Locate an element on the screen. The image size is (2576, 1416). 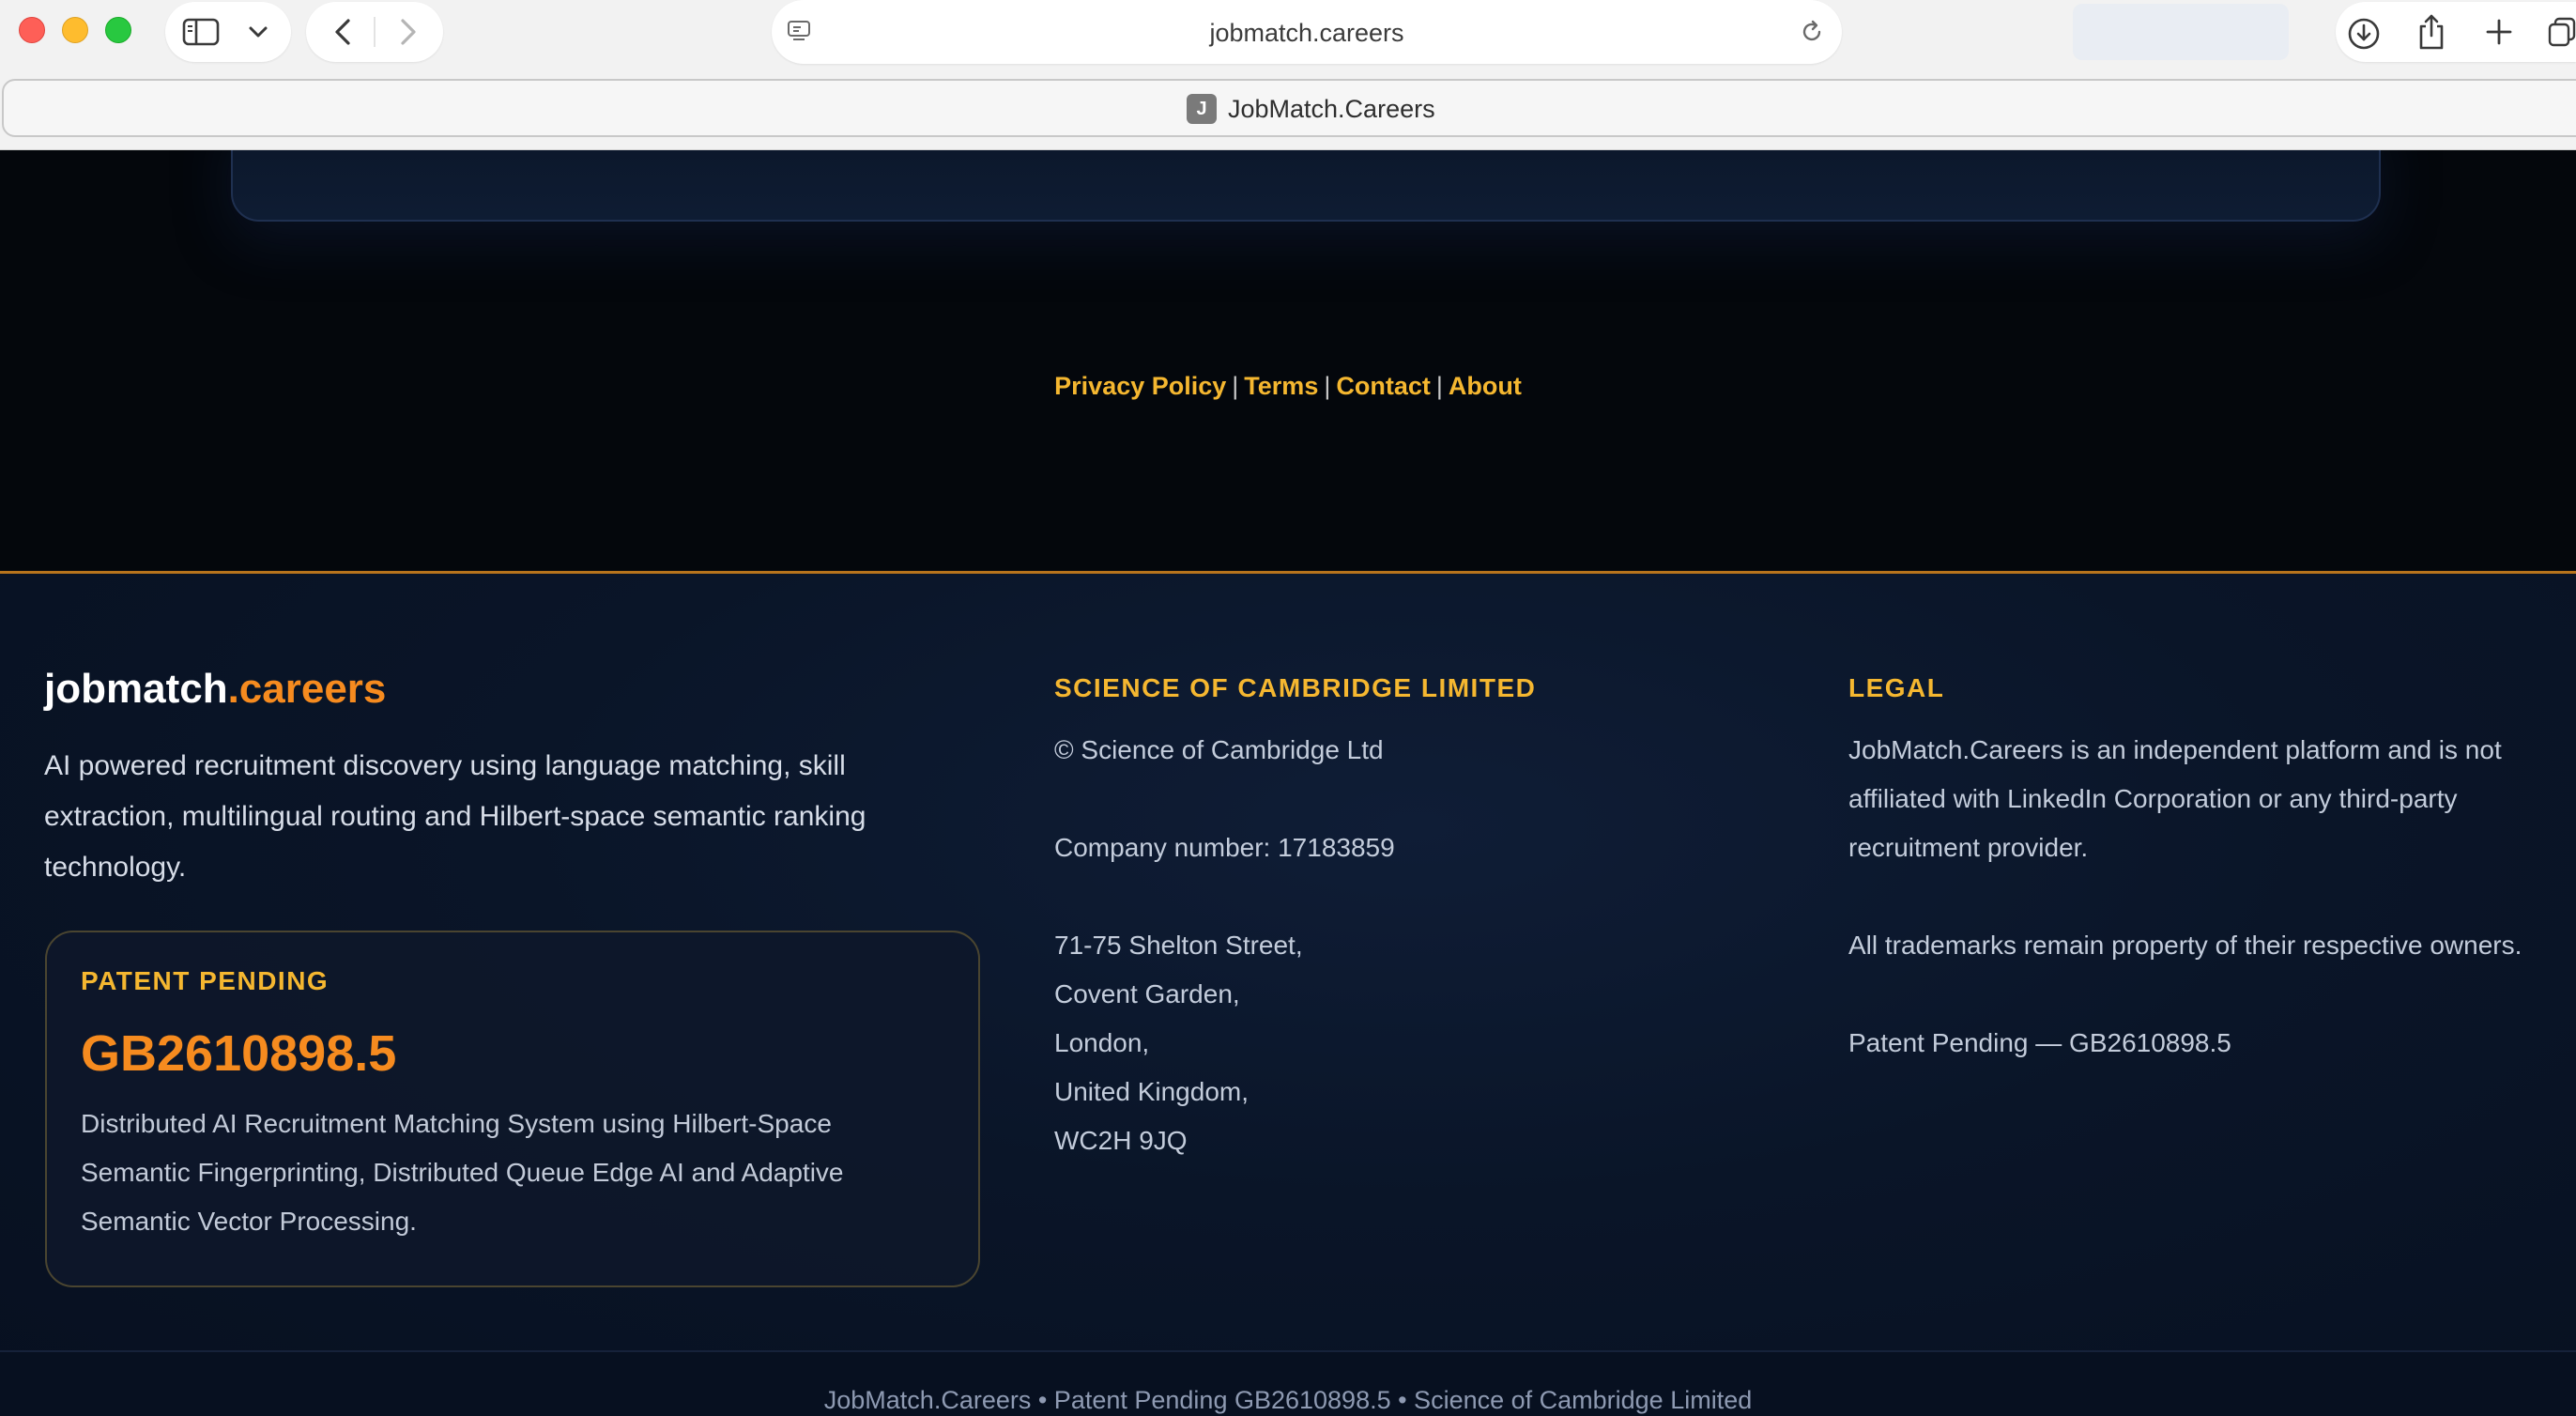
toolbar-extension-area is located at coordinates (2181, 32).